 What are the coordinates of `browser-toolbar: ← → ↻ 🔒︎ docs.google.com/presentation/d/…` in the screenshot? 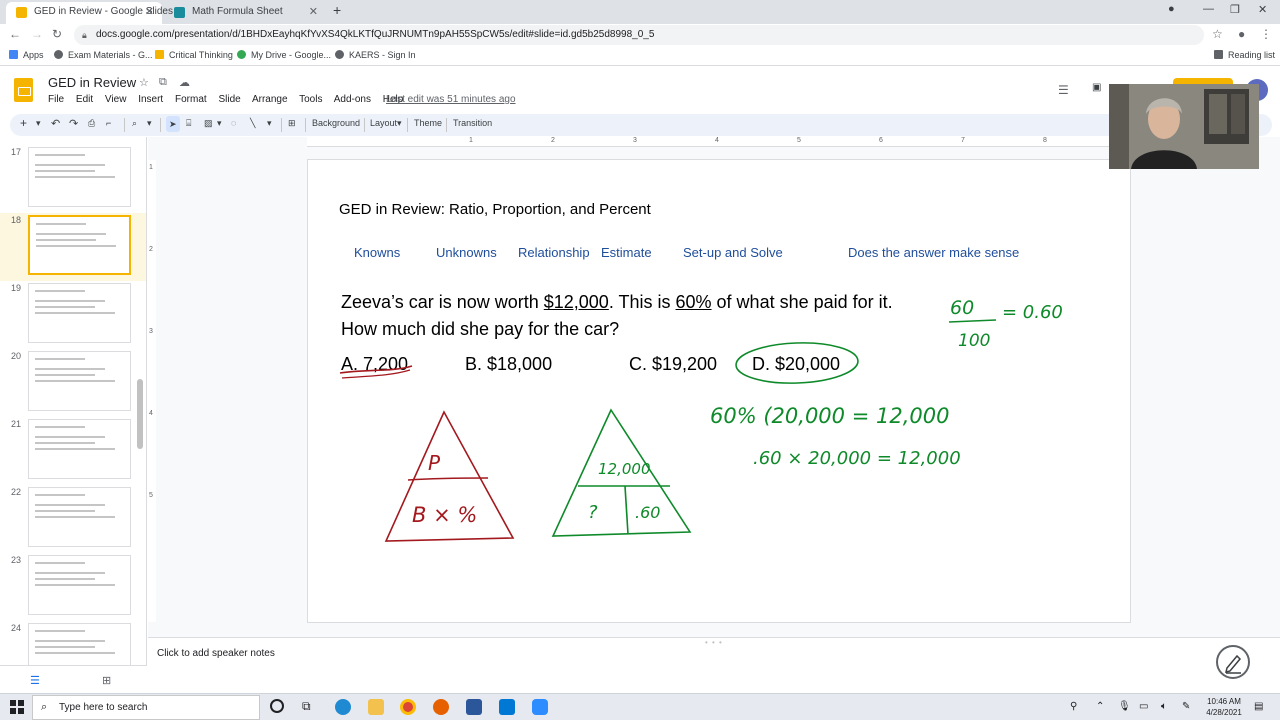 It's located at (640, 35).